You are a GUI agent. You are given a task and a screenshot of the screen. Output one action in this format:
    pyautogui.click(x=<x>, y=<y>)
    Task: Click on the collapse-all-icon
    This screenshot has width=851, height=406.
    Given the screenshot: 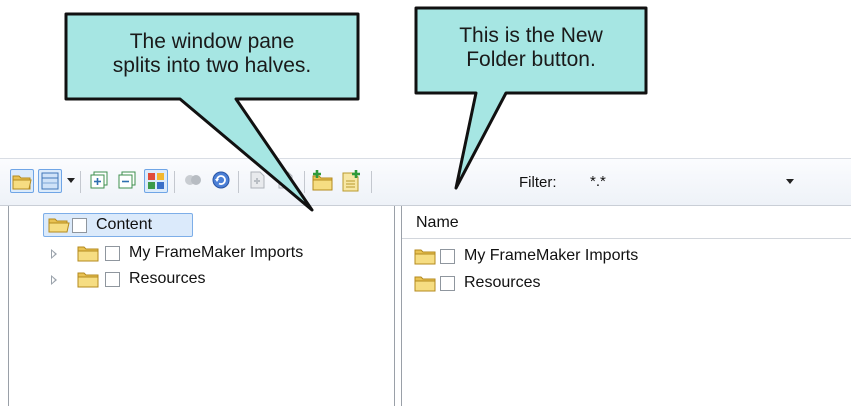 What is the action you would take?
    pyautogui.click(x=128, y=181)
    